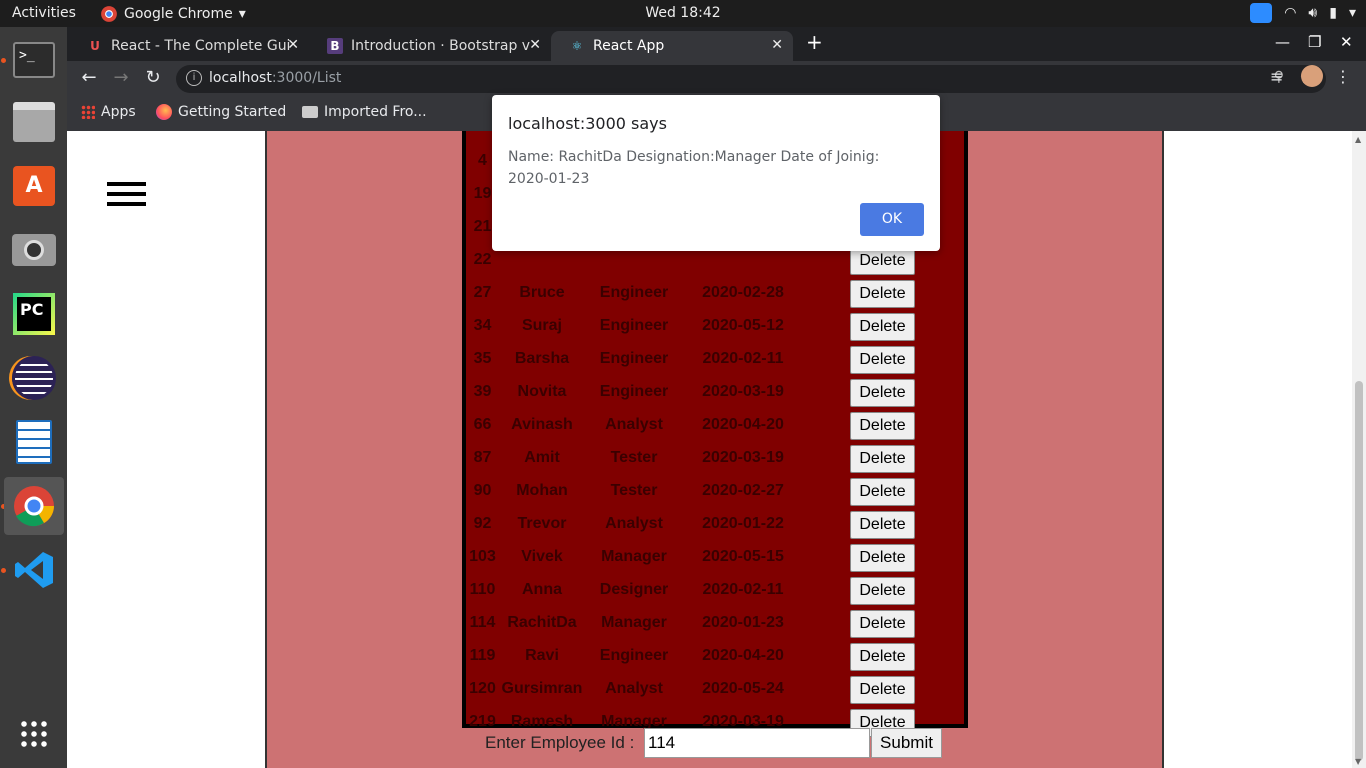 The height and width of the screenshot is (768, 1366). I want to click on dialog-title: localhost:3000 says, so click(587, 123).